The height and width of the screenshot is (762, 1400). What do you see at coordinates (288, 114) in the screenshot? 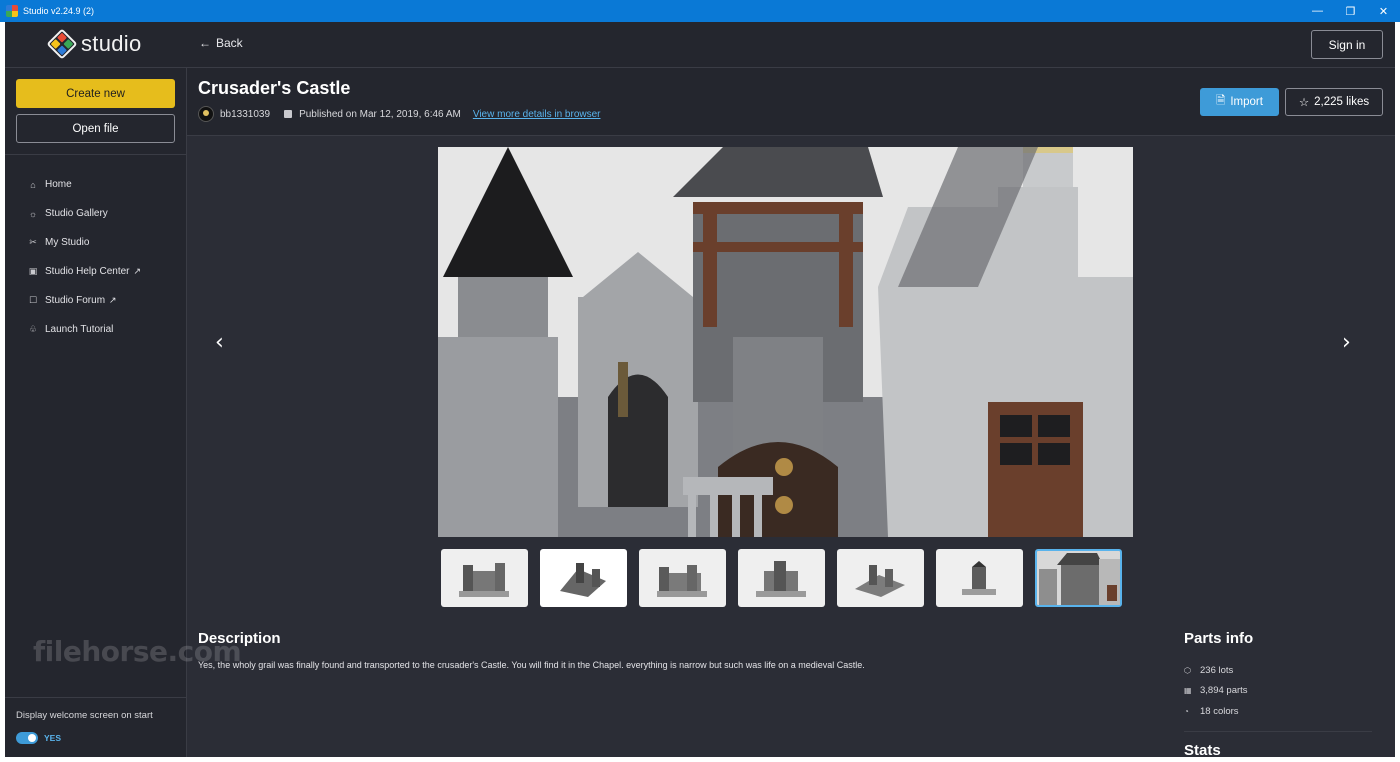
I see `calendar-icon` at bounding box center [288, 114].